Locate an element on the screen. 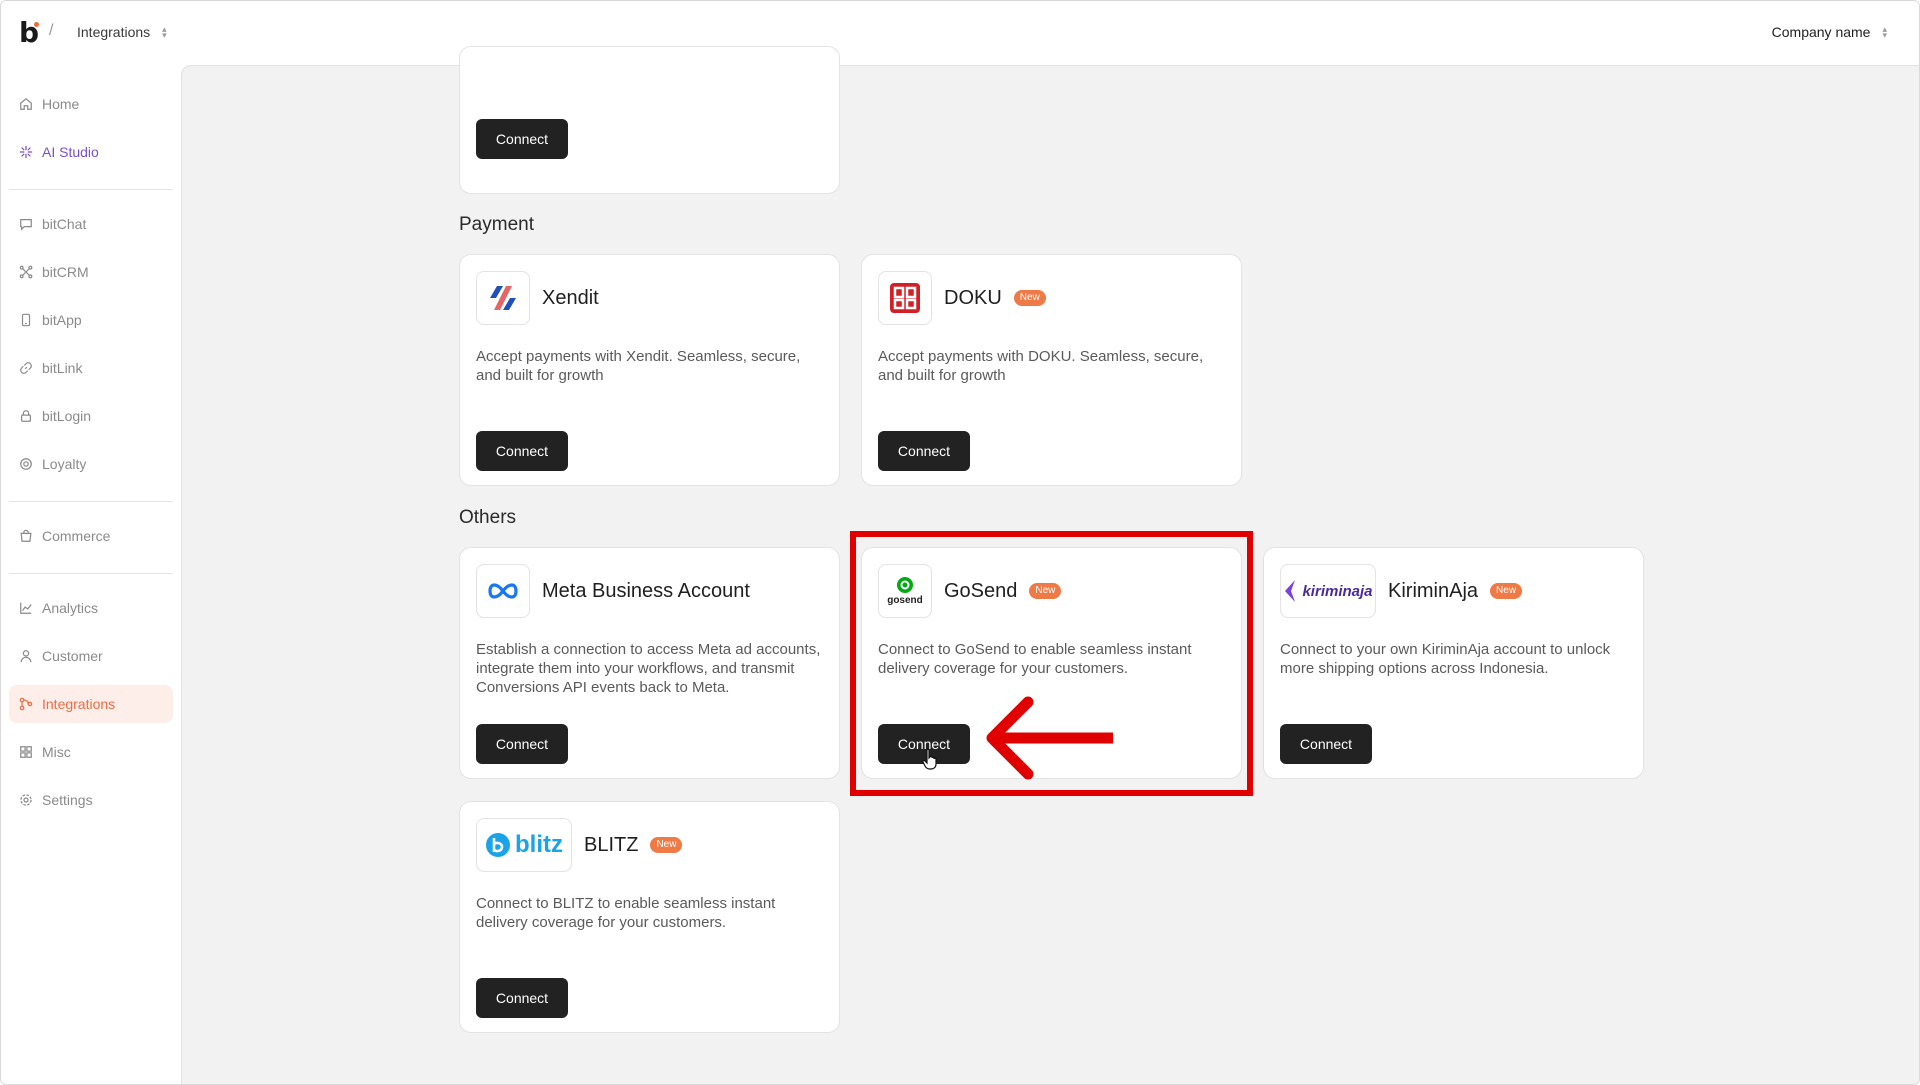 The height and width of the screenshot is (1085, 1920). blitz-mark-icon is located at coordinates (498, 845).